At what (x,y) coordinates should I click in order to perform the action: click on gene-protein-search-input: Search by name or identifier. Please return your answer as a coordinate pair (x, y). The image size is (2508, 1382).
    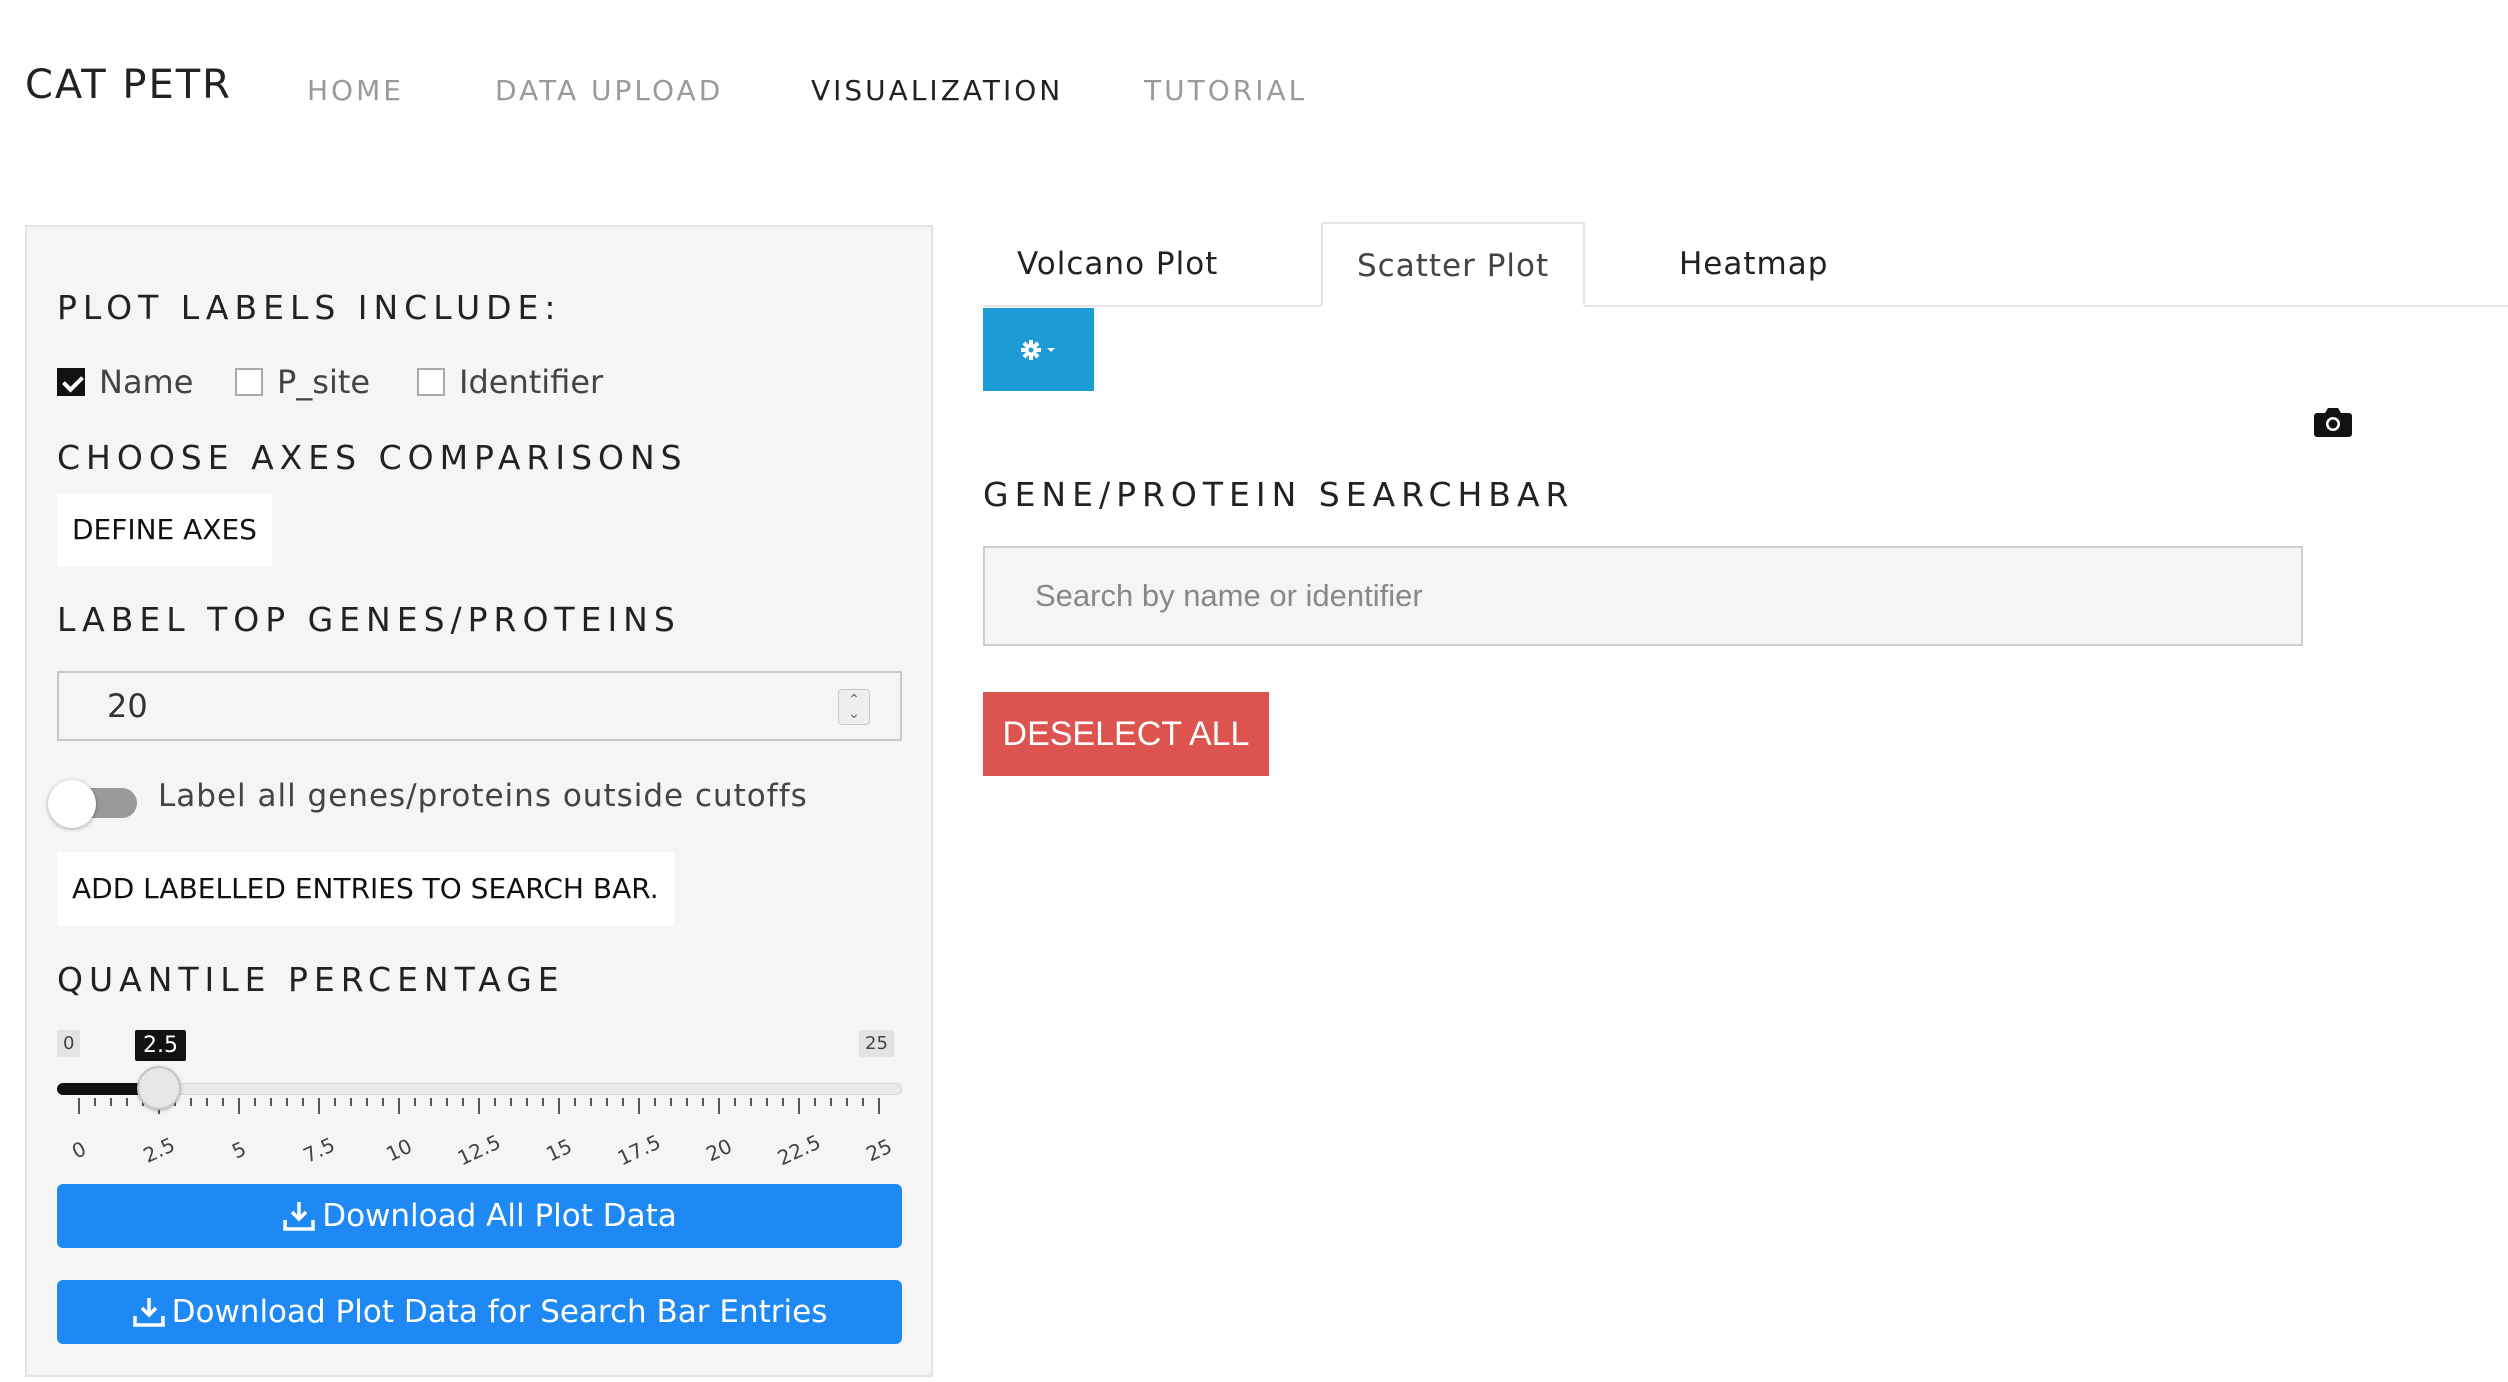
    Looking at the image, I should click on (1643, 596).